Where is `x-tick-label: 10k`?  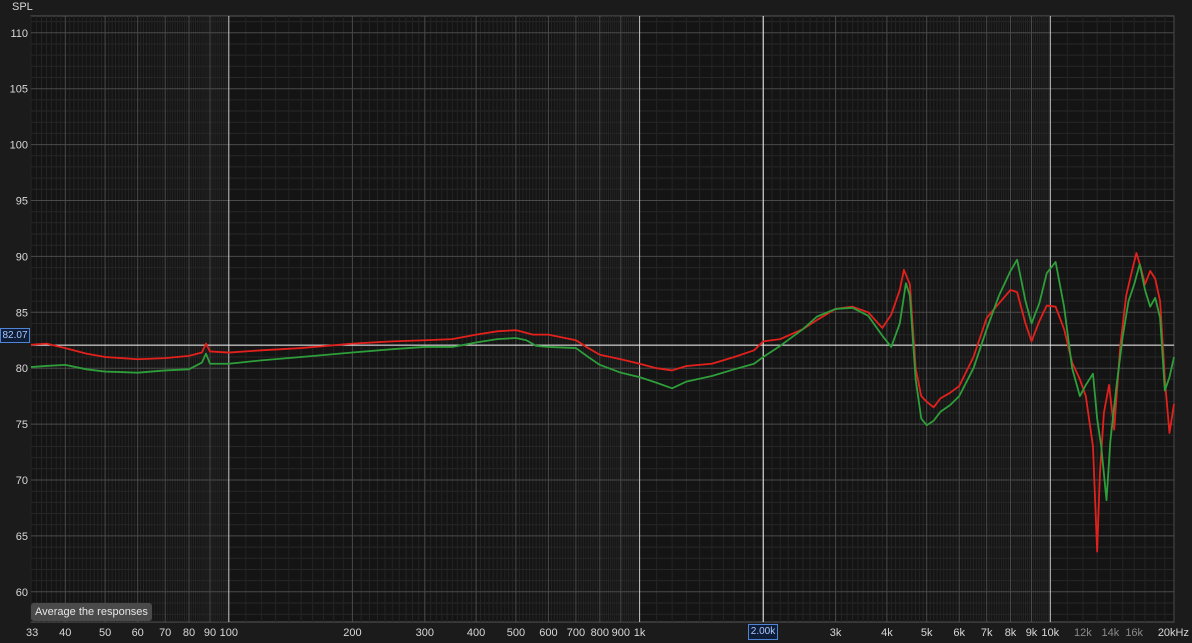 x-tick-label: 10k is located at coordinates (1050, 633).